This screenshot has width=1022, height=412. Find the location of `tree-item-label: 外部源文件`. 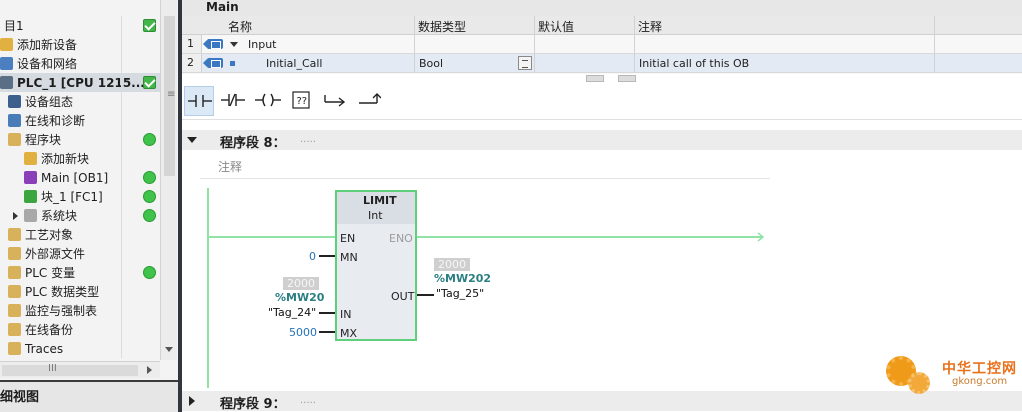

tree-item-label: 外部源文件 is located at coordinates (55, 254).